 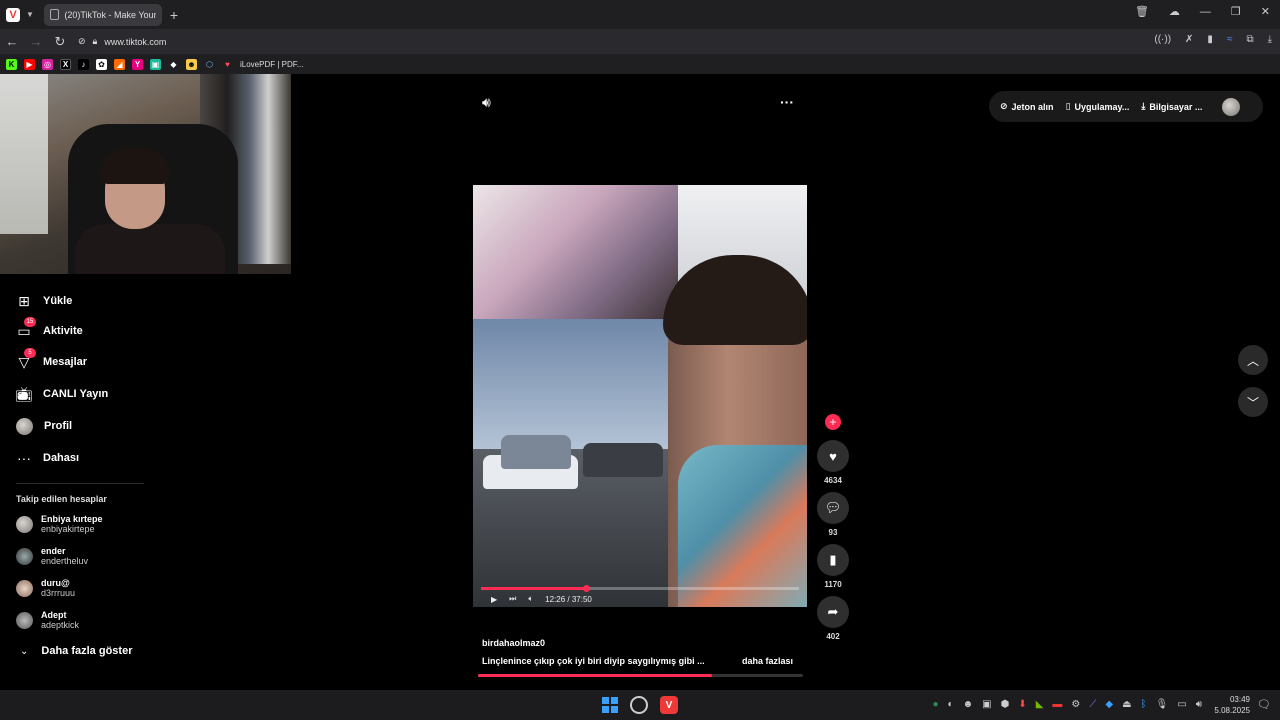 I want to click on instagram-bookmark-icon: ◎, so click(x=47, y=64).